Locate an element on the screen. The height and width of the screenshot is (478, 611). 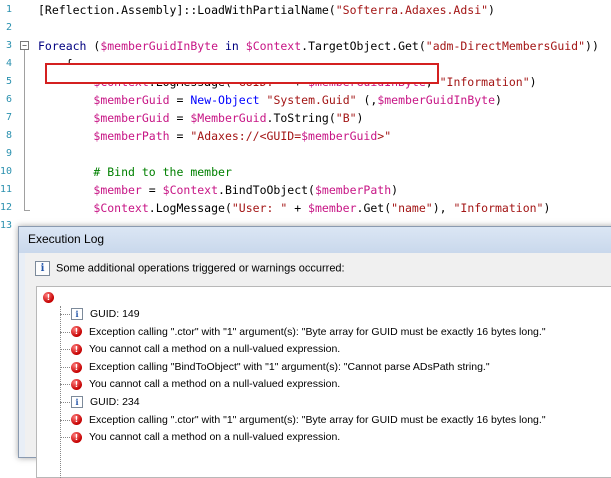
code-token: "B" is located at coordinates (346, 118).